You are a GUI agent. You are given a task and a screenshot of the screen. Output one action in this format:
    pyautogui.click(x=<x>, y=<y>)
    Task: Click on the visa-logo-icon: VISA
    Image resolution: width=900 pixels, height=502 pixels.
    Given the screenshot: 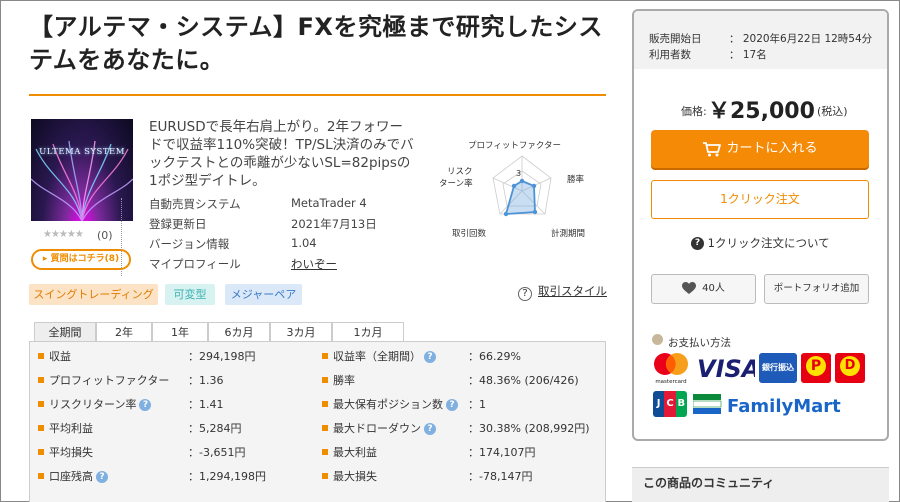 What is the action you would take?
    pyautogui.click(x=726, y=368)
    